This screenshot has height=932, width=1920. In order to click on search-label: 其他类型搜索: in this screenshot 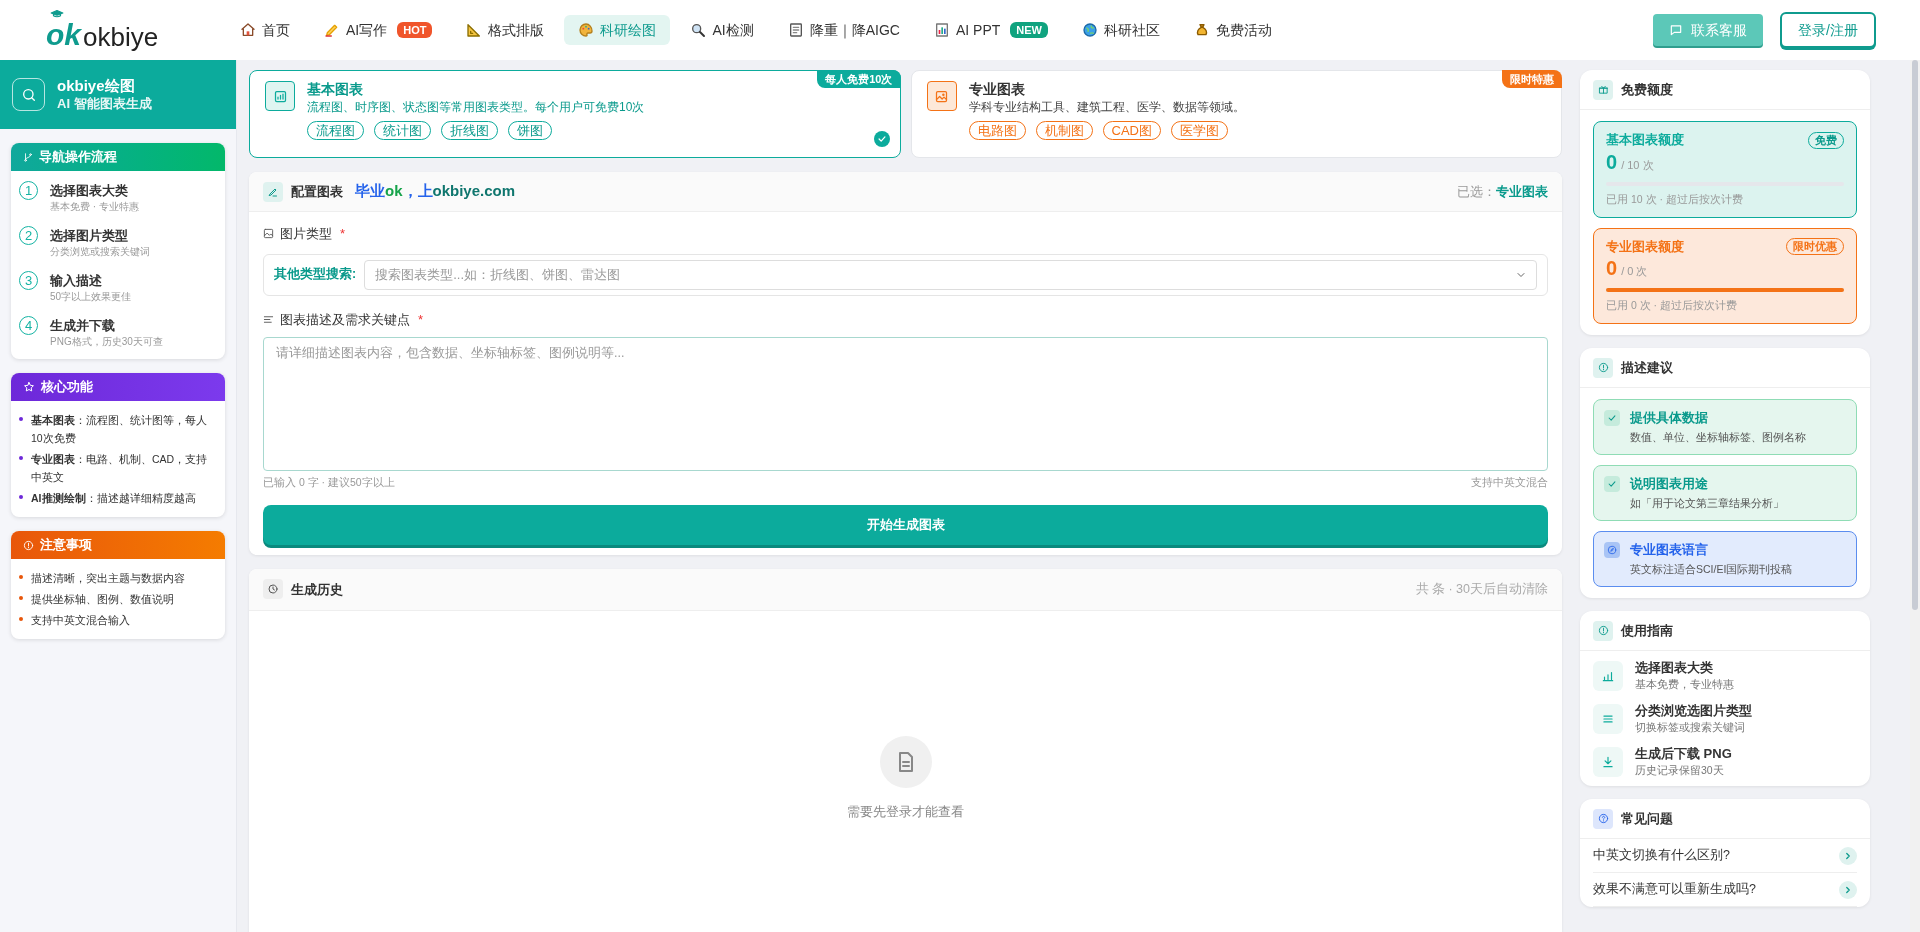, I will do `click(315, 275)`.